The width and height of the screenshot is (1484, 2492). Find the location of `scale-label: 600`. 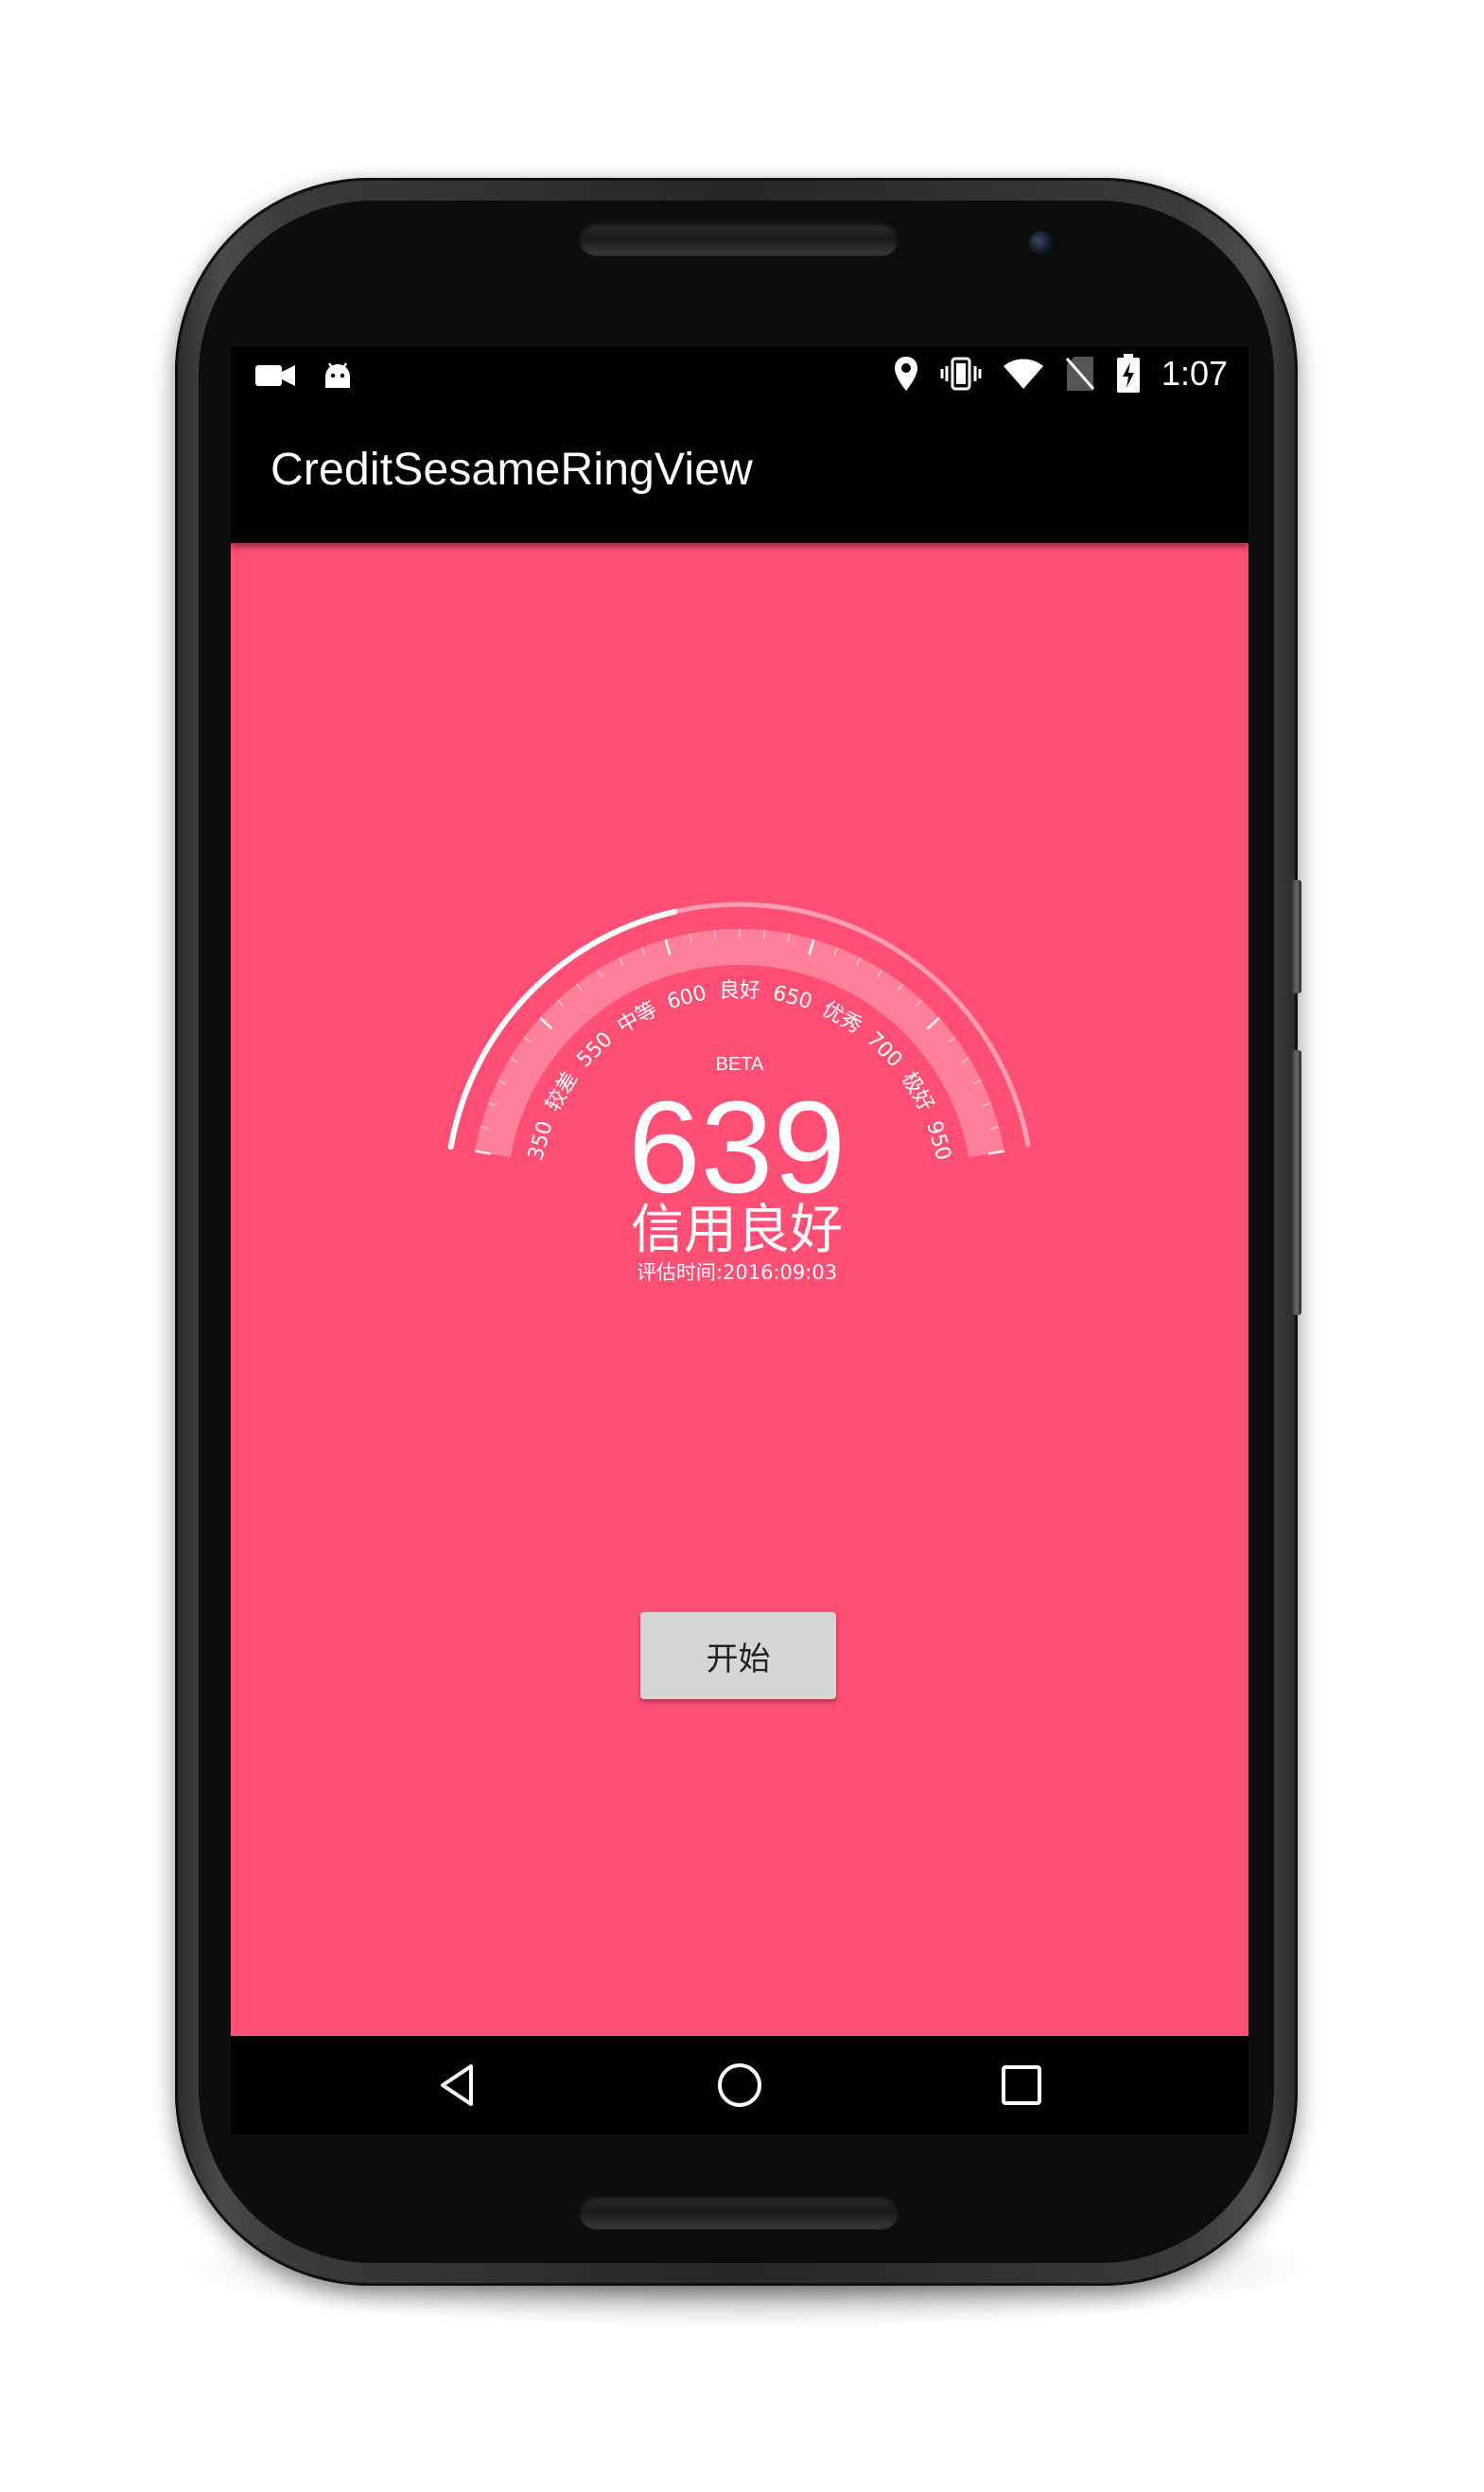

scale-label: 600 is located at coordinates (687, 997).